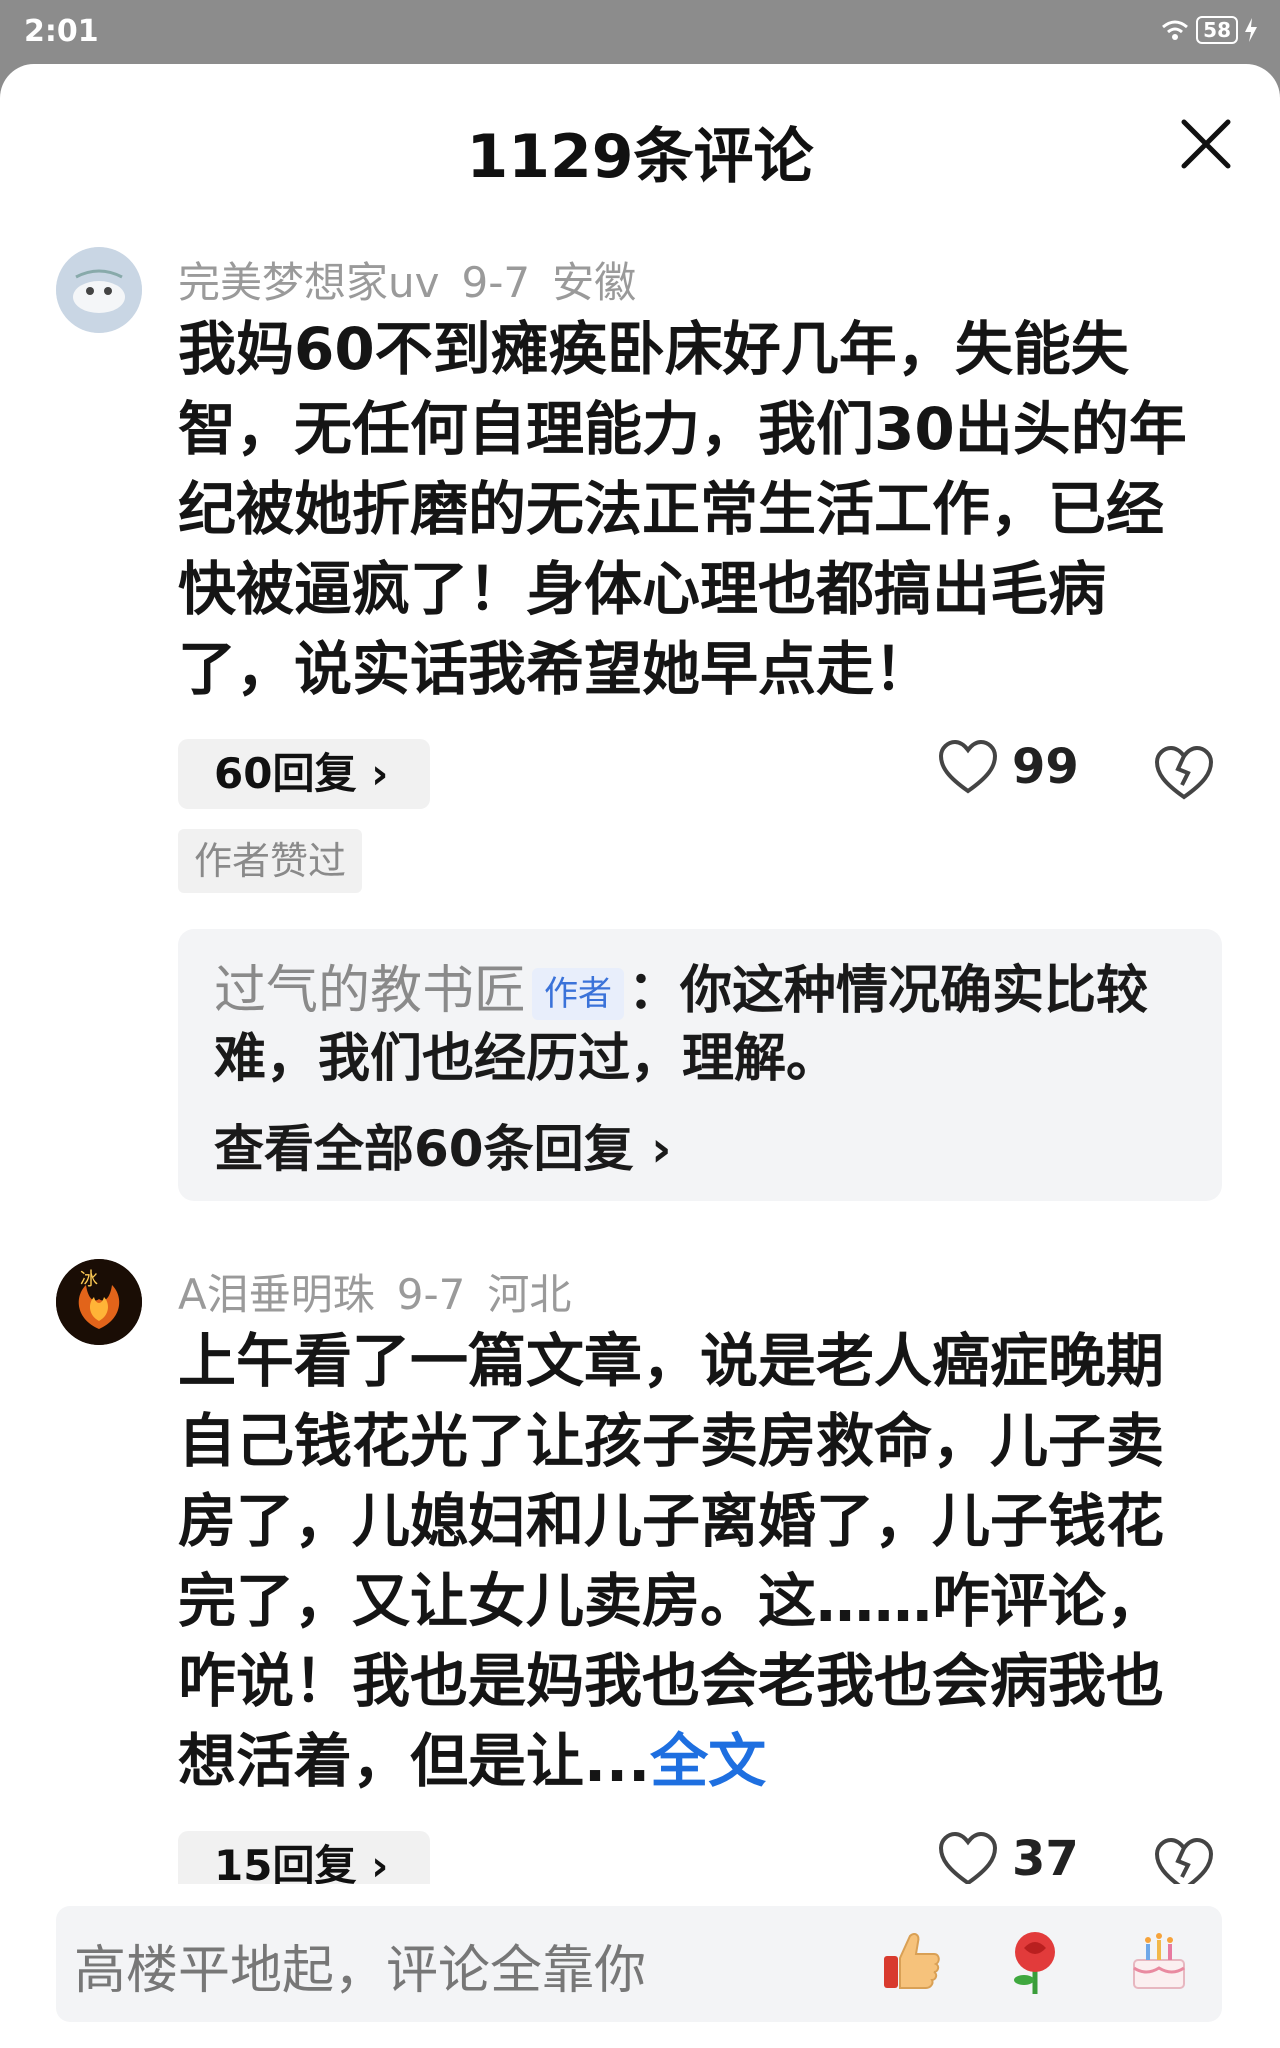 The image size is (1280, 2048). I want to click on avatar: 冰, so click(99, 1302).